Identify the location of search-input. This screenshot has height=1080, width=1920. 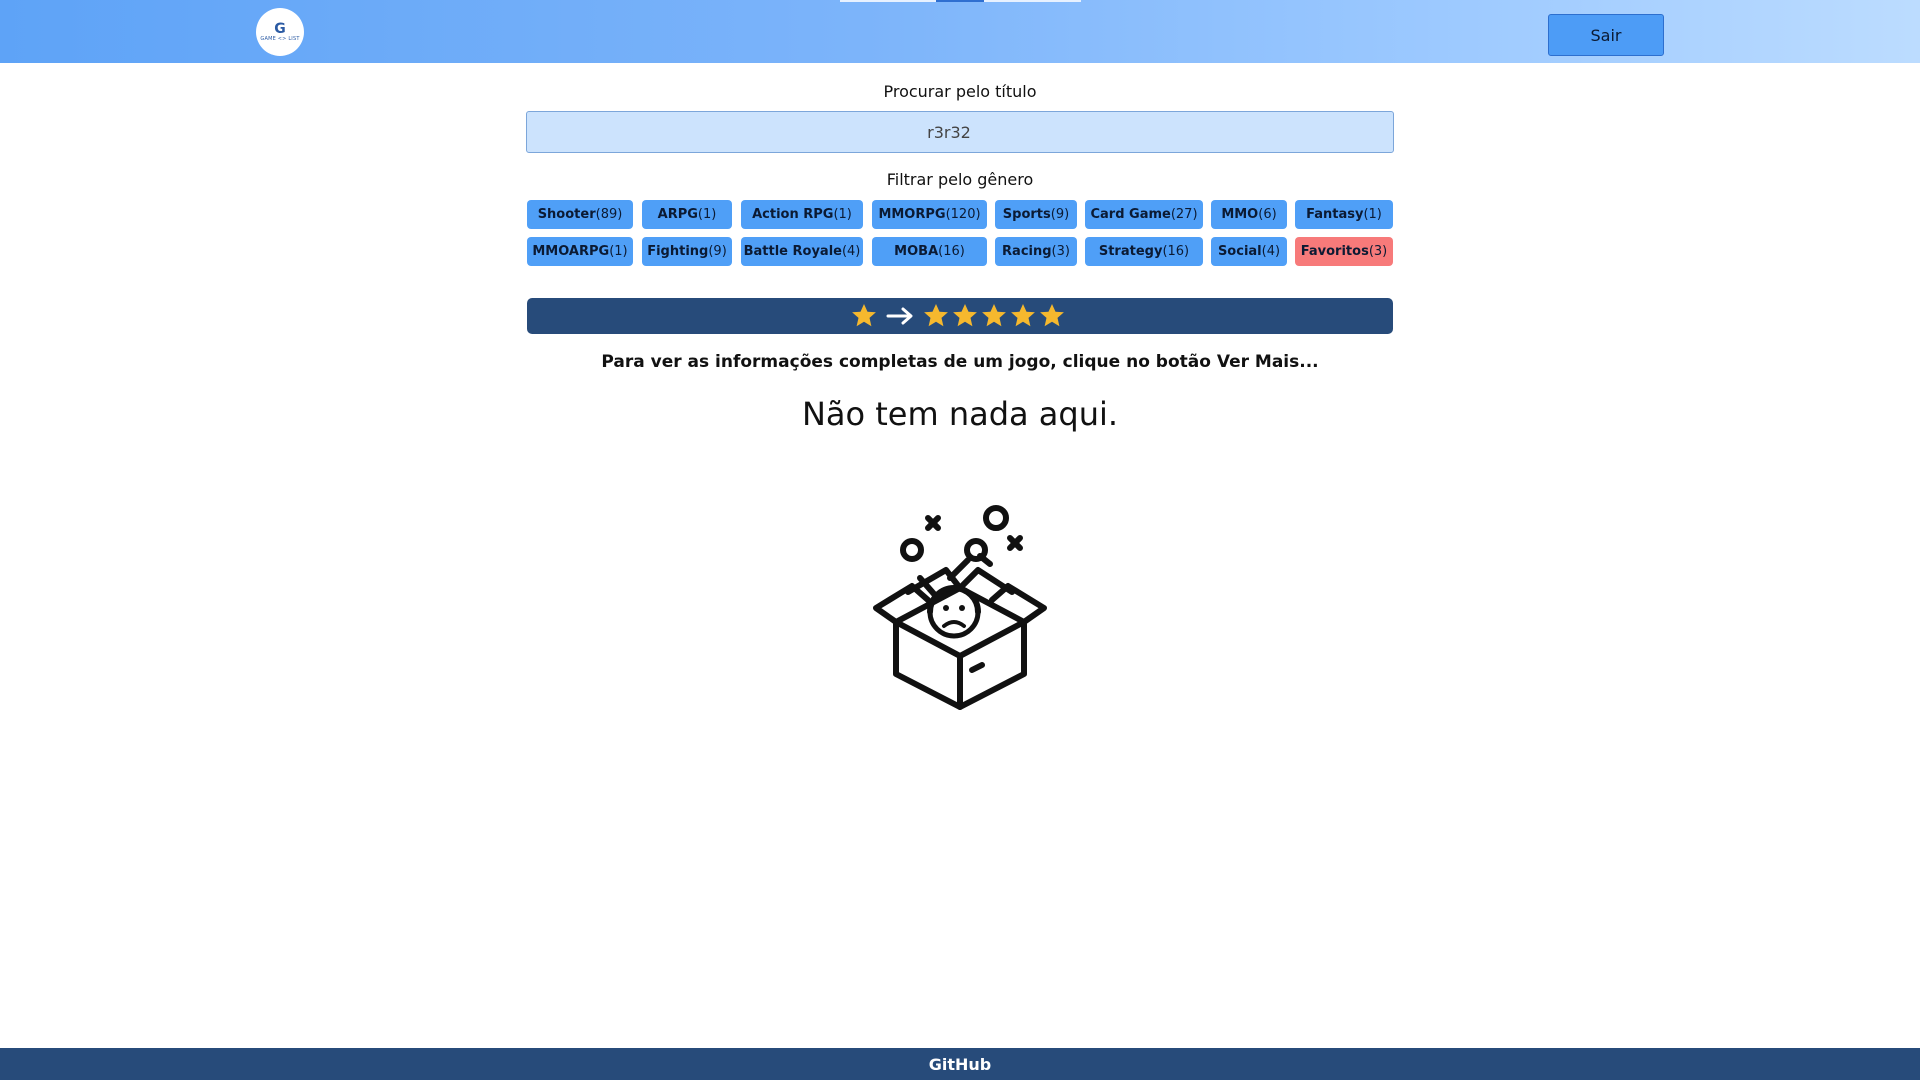
(960, 132).